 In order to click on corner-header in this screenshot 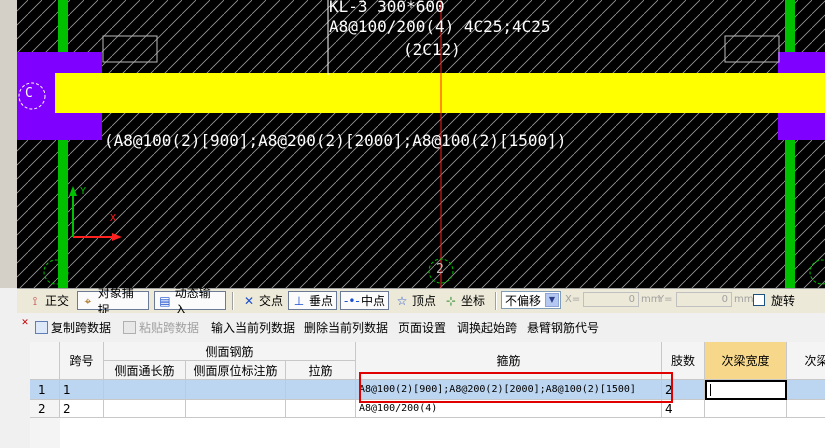, I will do `click(45, 361)`.